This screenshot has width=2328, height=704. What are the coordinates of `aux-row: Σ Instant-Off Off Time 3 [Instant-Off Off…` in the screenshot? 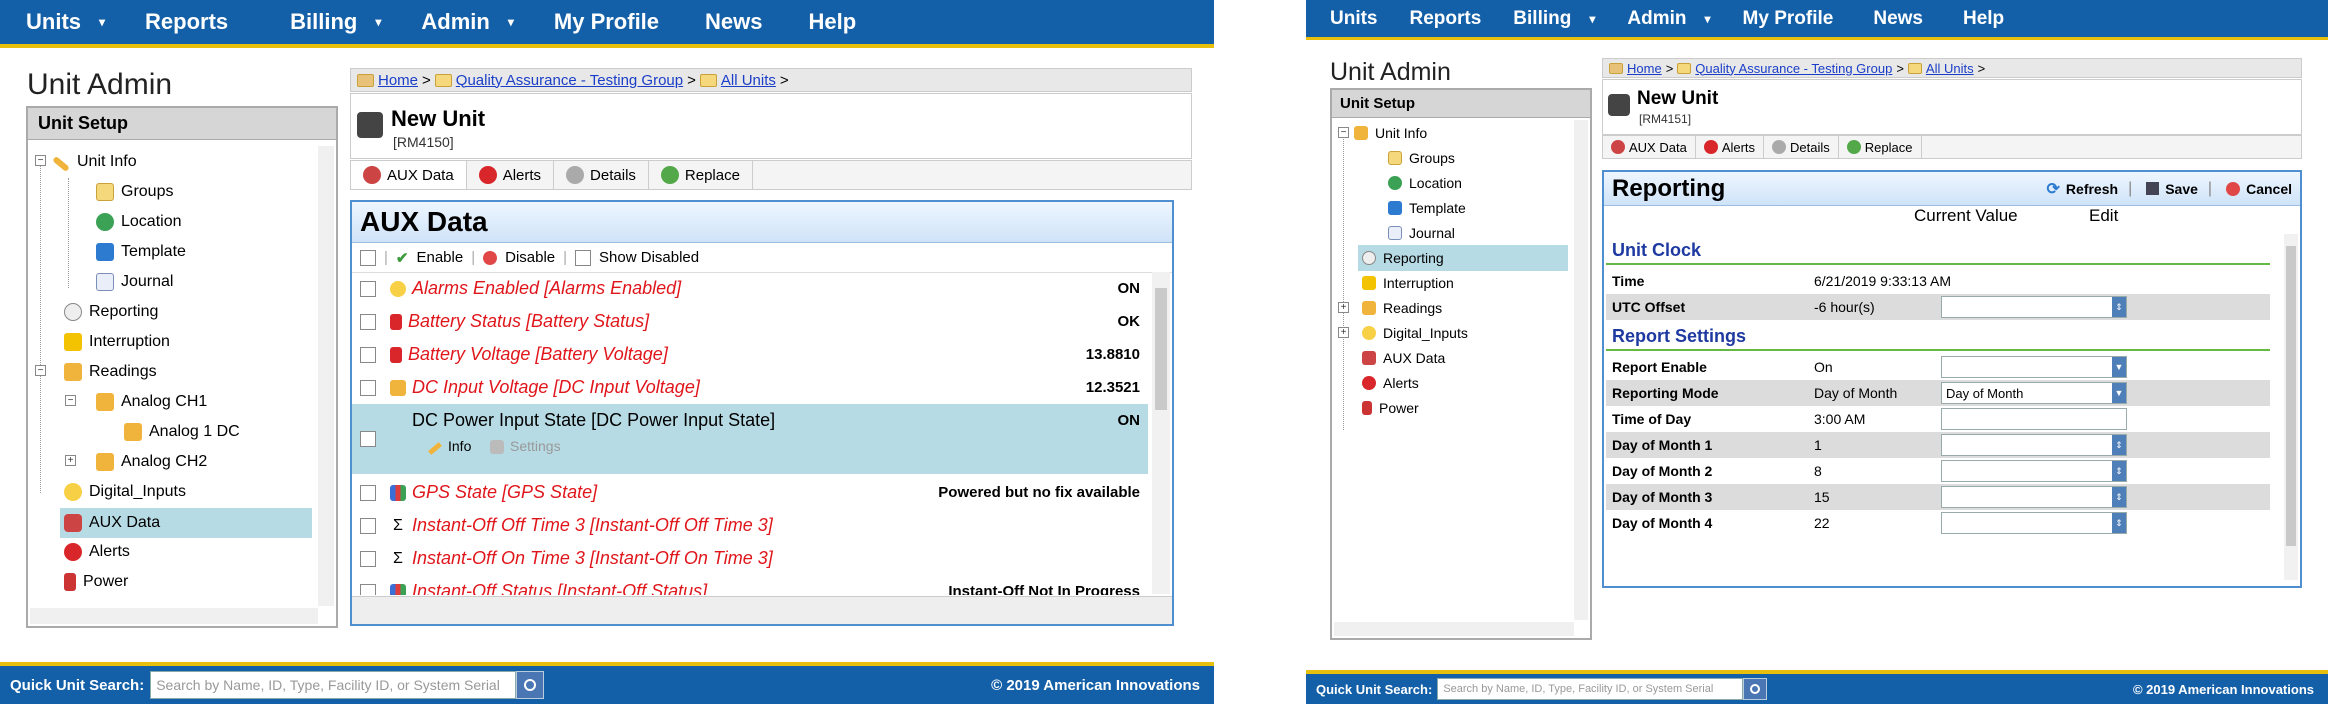 It's located at (750, 525).